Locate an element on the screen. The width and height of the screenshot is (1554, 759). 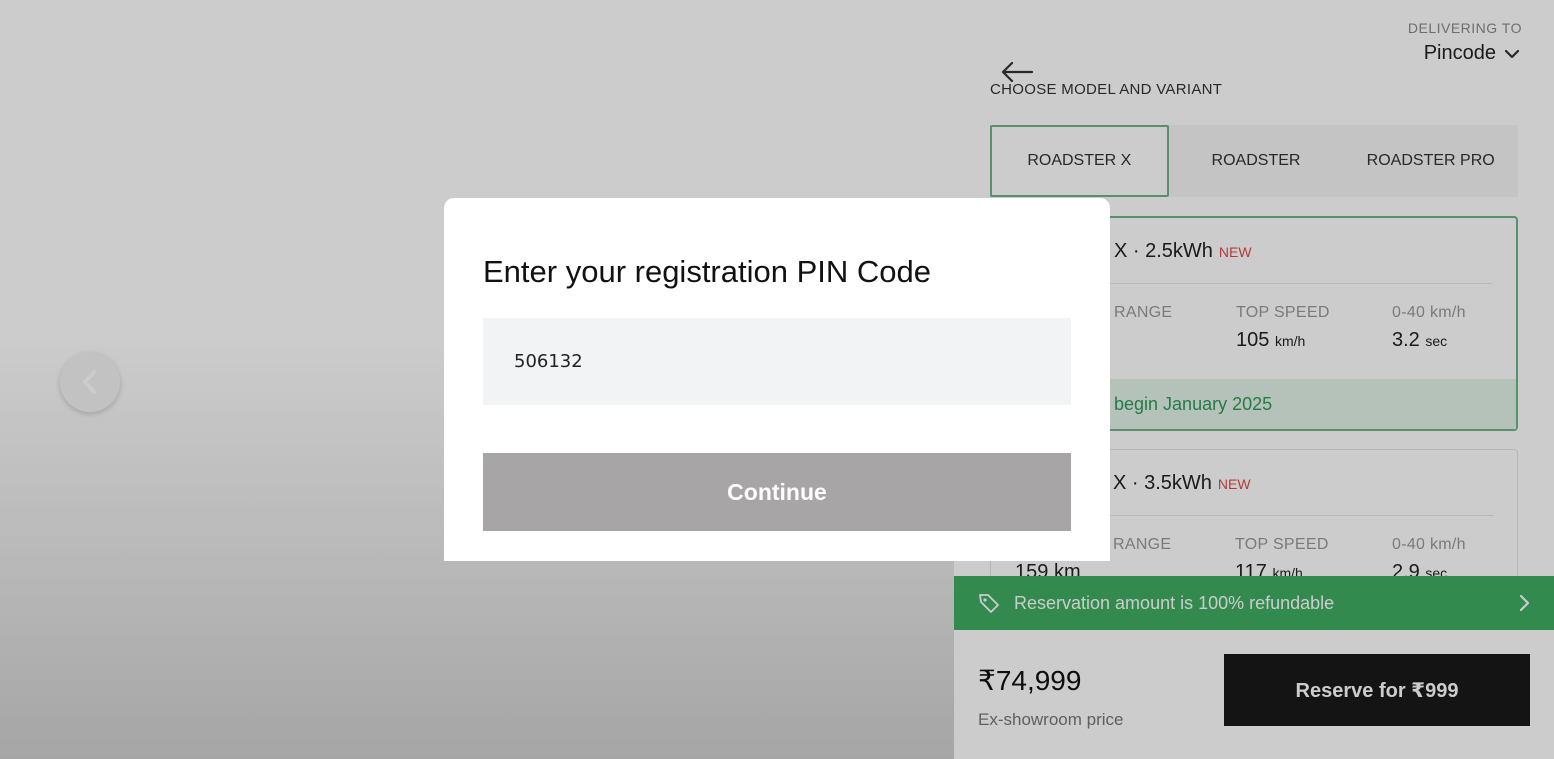
modal-title: Enter your registration PIN Code is located at coordinates (707, 271).